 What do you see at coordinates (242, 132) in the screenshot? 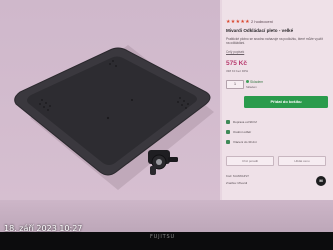
I see `info-row-label: Osobní odběr` at bounding box center [242, 132].